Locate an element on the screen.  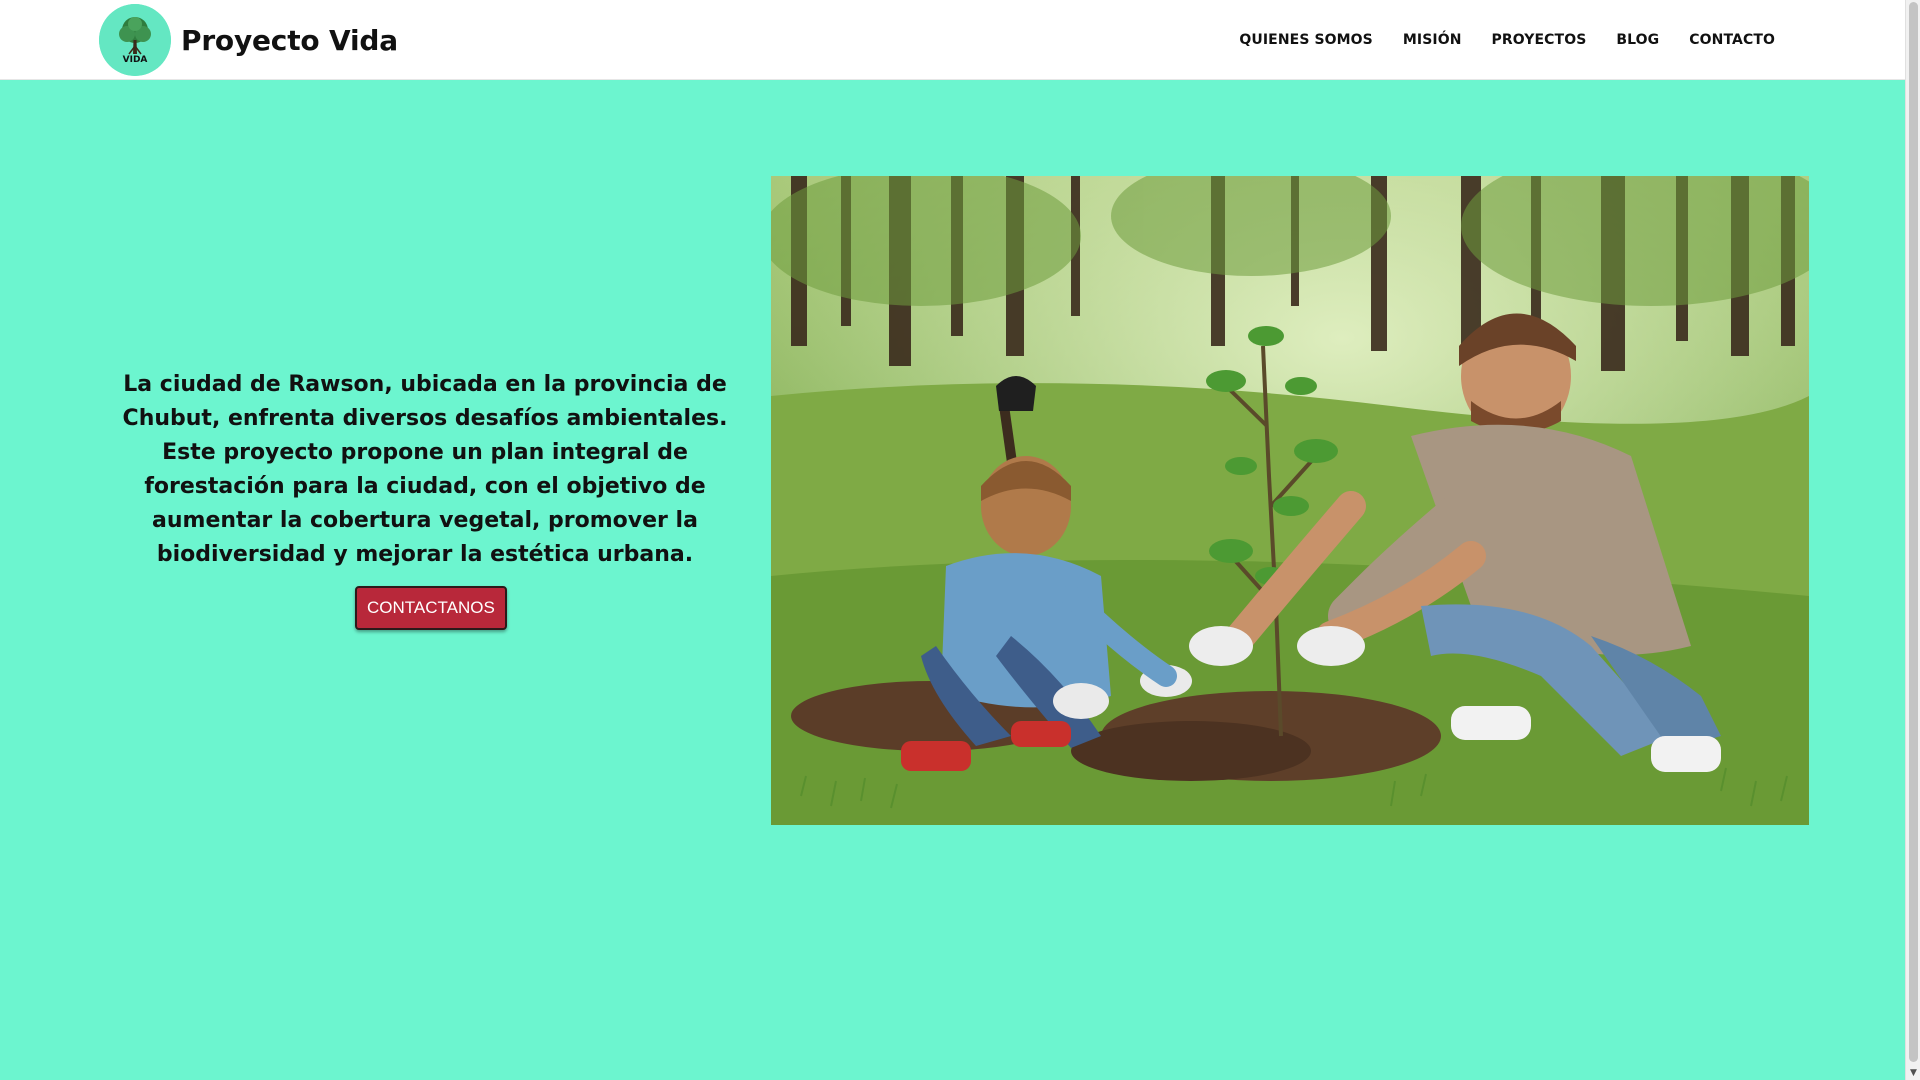
brand: VIDA Proyecto Vida is located at coordinates (248, 40).